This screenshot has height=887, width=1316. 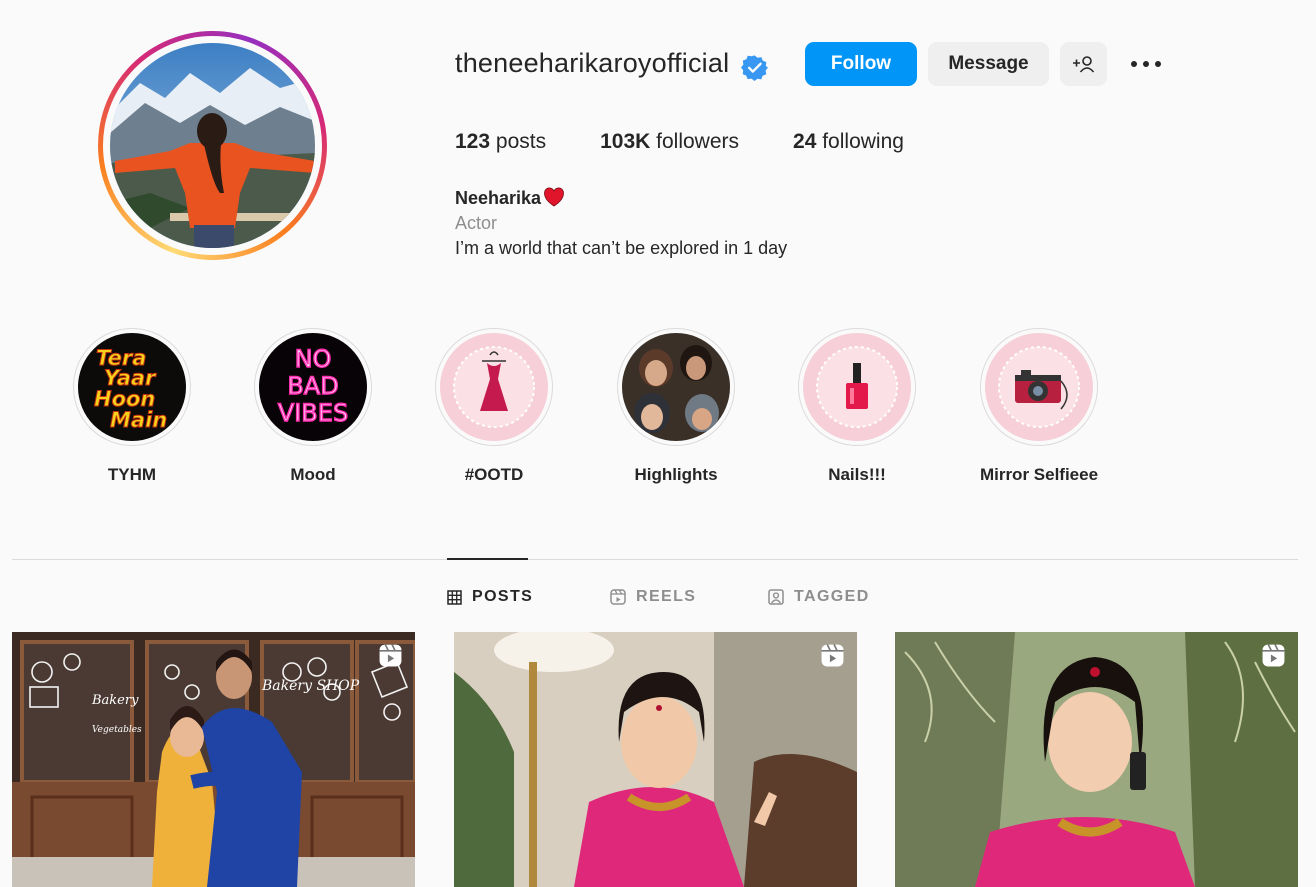 I want to click on svg-text: BAD, so click(x=312, y=386).